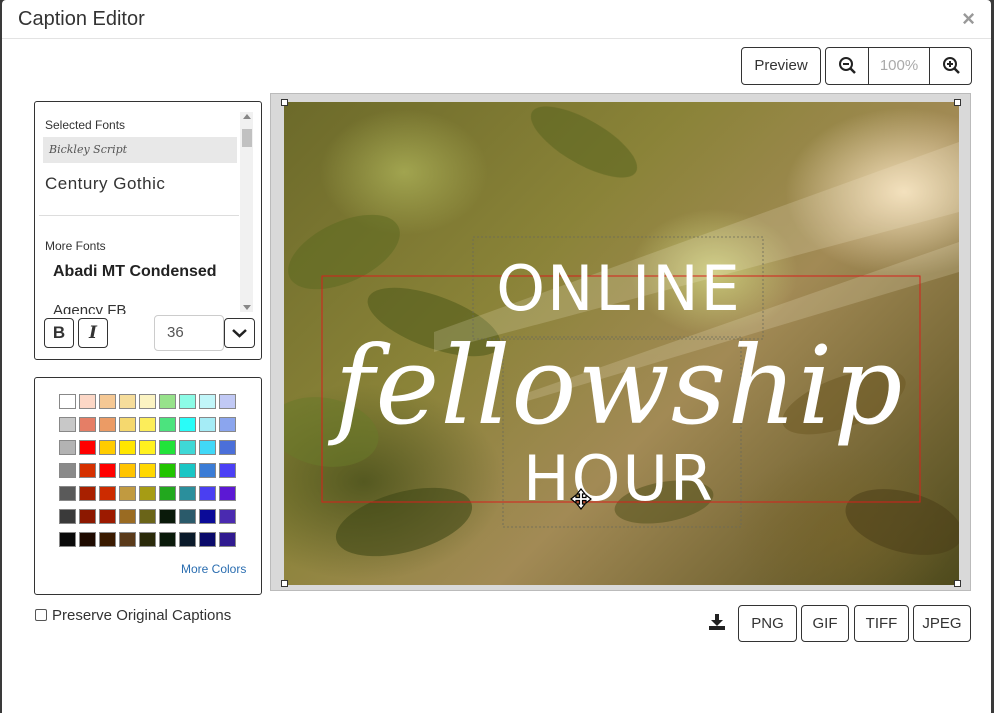 The height and width of the screenshot is (713, 994). What do you see at coordinates (847, 66) in the screenshot?
I see `zoom-out-icon` at bounding box center [847, 66].